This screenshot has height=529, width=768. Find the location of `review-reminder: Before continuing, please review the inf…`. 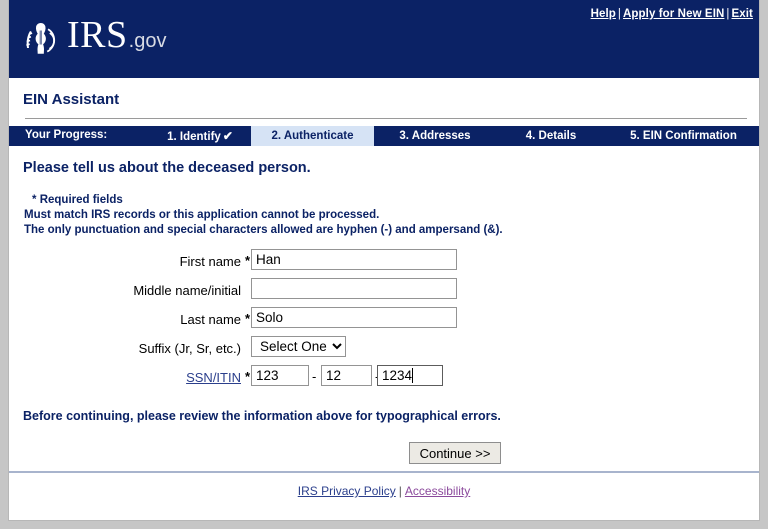

review-reminder: Before continuing, please review the inf… is located at coordinates (262, 416).